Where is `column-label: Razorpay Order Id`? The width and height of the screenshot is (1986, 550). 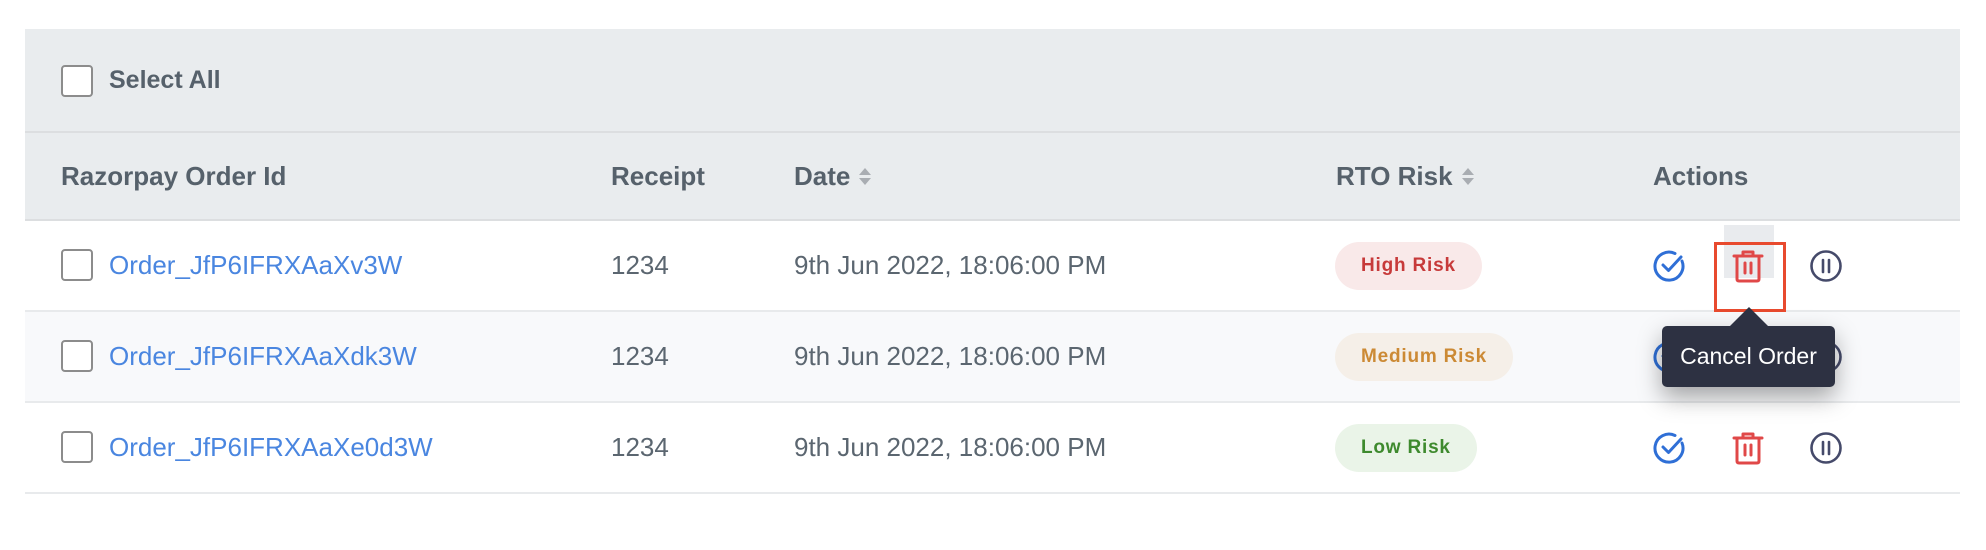
column-label: Razorpay Order Id is located at coordinates (174, 176).